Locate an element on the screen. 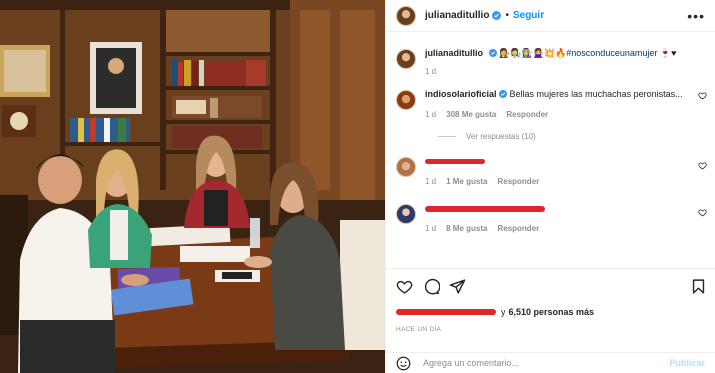  likes-others: 6,510 personas más is located at coordinates (552, 312).